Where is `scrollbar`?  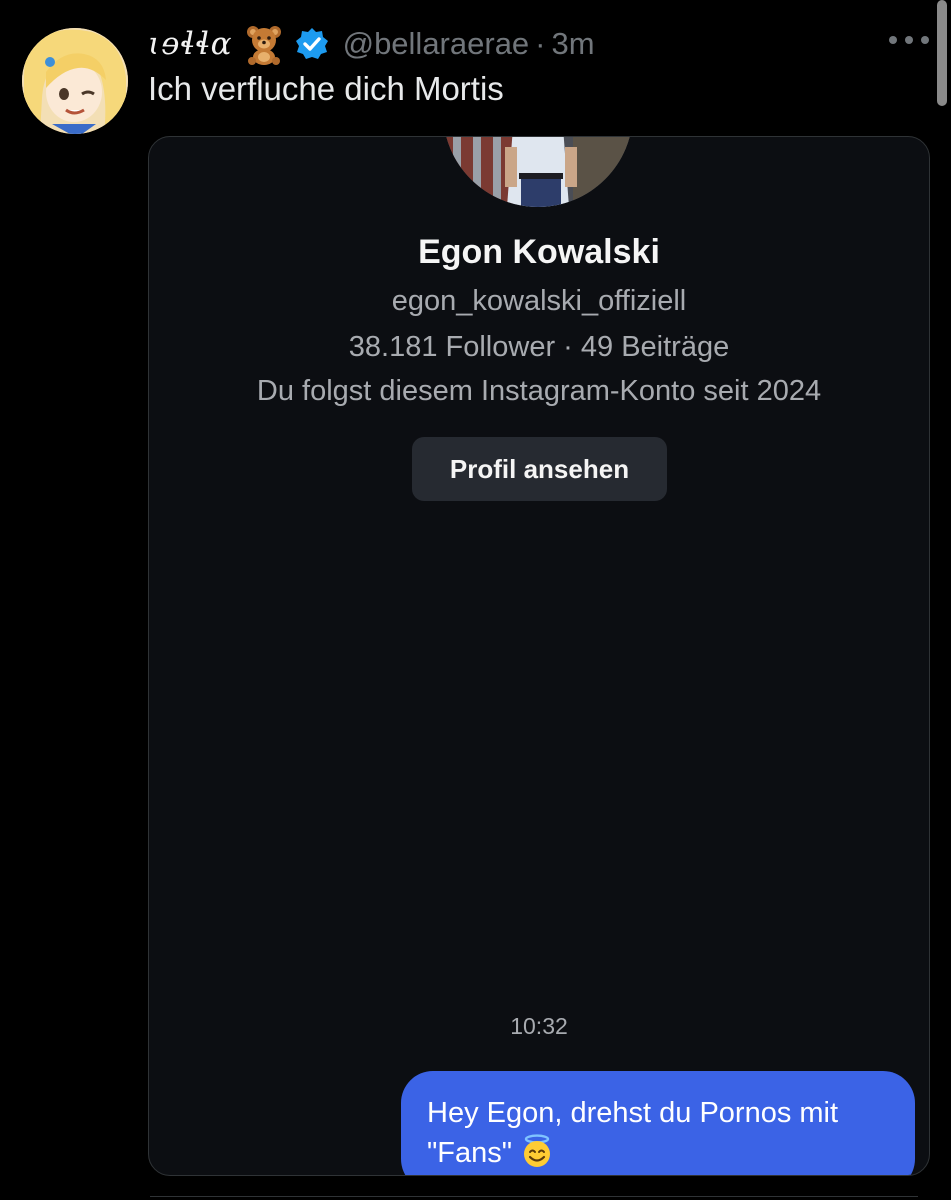
scrollbar is located at coordinates (942, 53).